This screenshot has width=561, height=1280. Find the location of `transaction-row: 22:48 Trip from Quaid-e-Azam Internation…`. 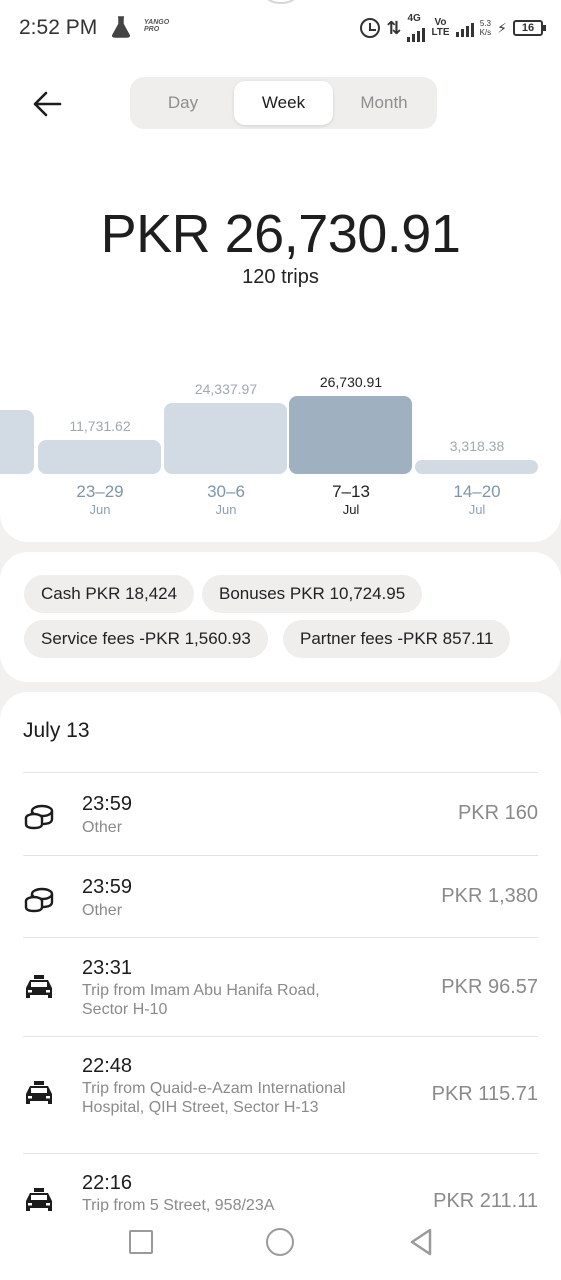

transaction-row: 22:48 Trip from Quaid-e-Azam Internation… is located at coordinates (280, 1094).